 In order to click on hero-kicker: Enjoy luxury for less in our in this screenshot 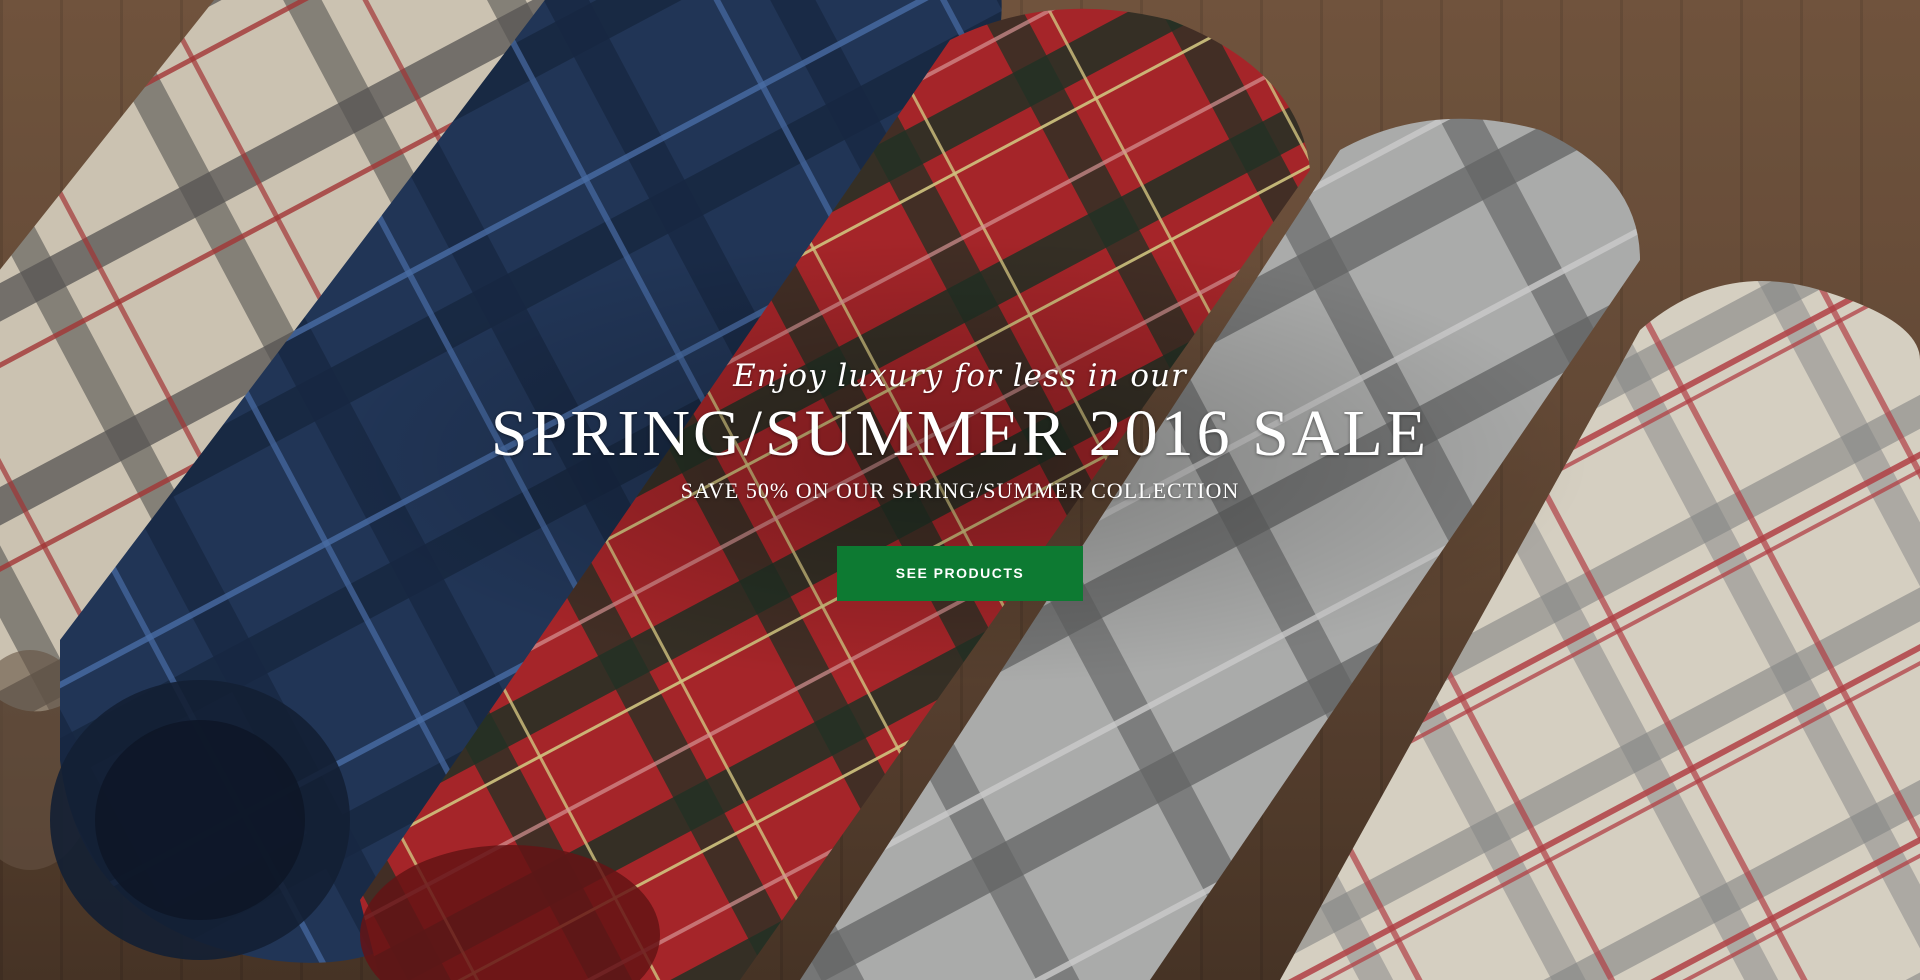, I will do `click(960, 376)`.